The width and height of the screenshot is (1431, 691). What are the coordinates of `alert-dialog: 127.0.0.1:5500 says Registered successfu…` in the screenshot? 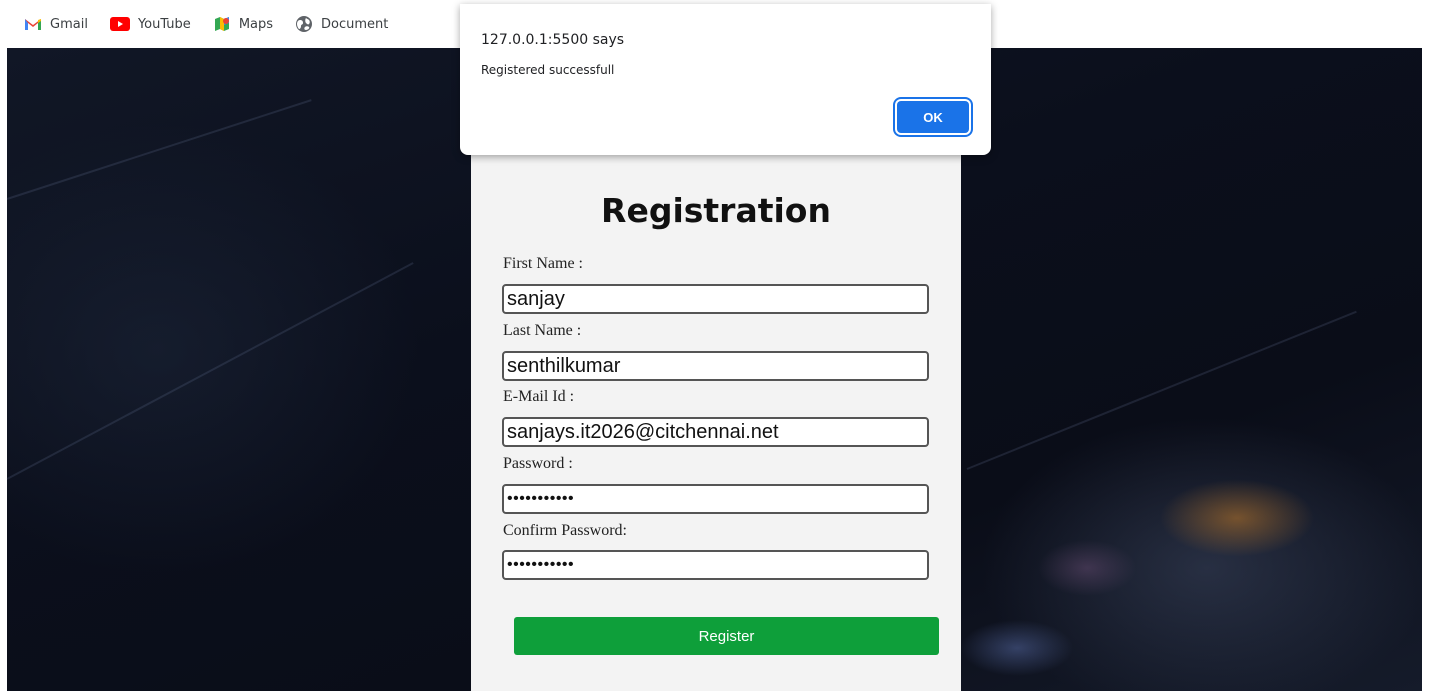 It's located at (725, 79).